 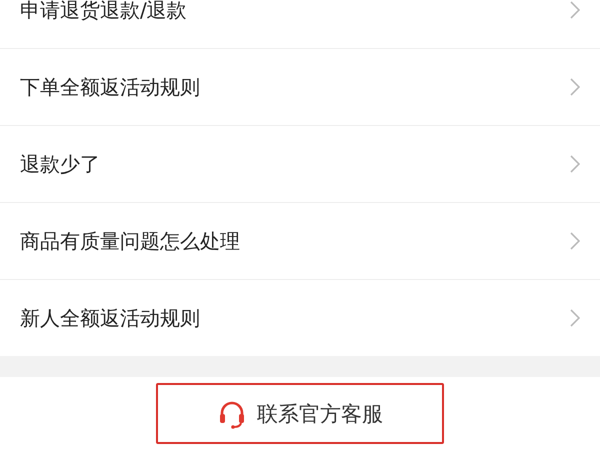 What do you see at coordinates (300, 413) in the screenshot?
I see `contact-support-button: 联系官方客服` at bounding box center [300, 413].